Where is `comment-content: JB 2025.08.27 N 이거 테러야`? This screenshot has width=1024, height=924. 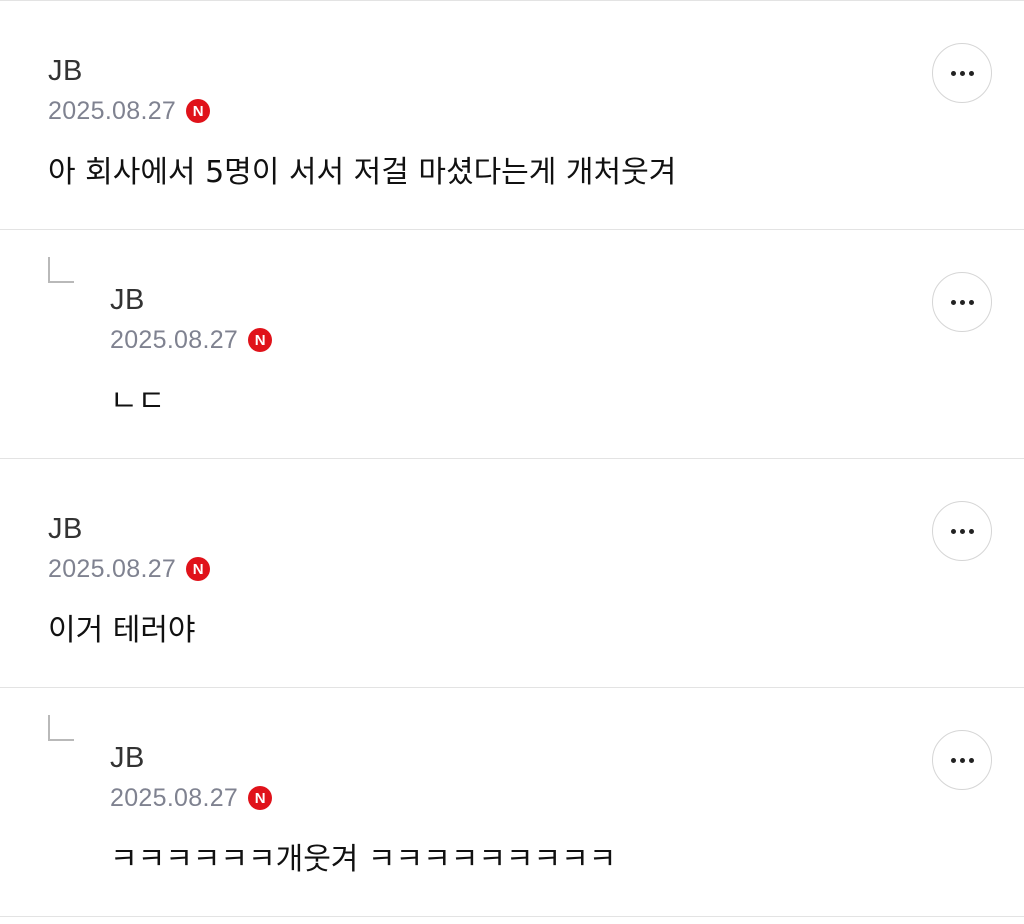 comment-content: JB 2025.08.27 N 이거 테러야 is located at coordinates (476, 580).